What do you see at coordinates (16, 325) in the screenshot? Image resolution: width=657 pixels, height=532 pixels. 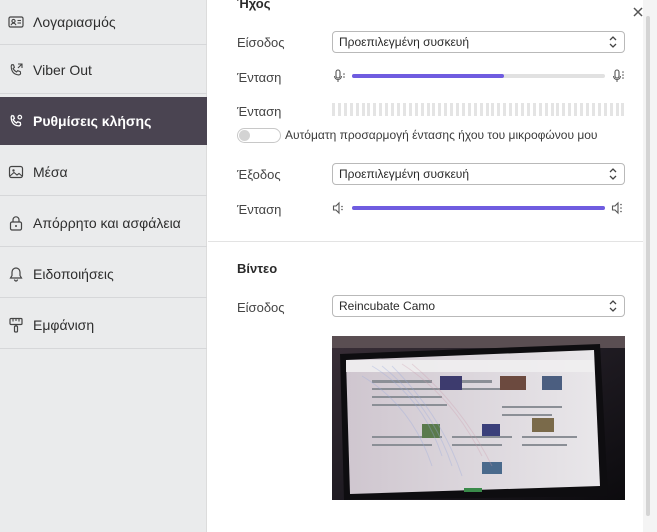 I see `brush-icon` at bounding box center [16, 325].